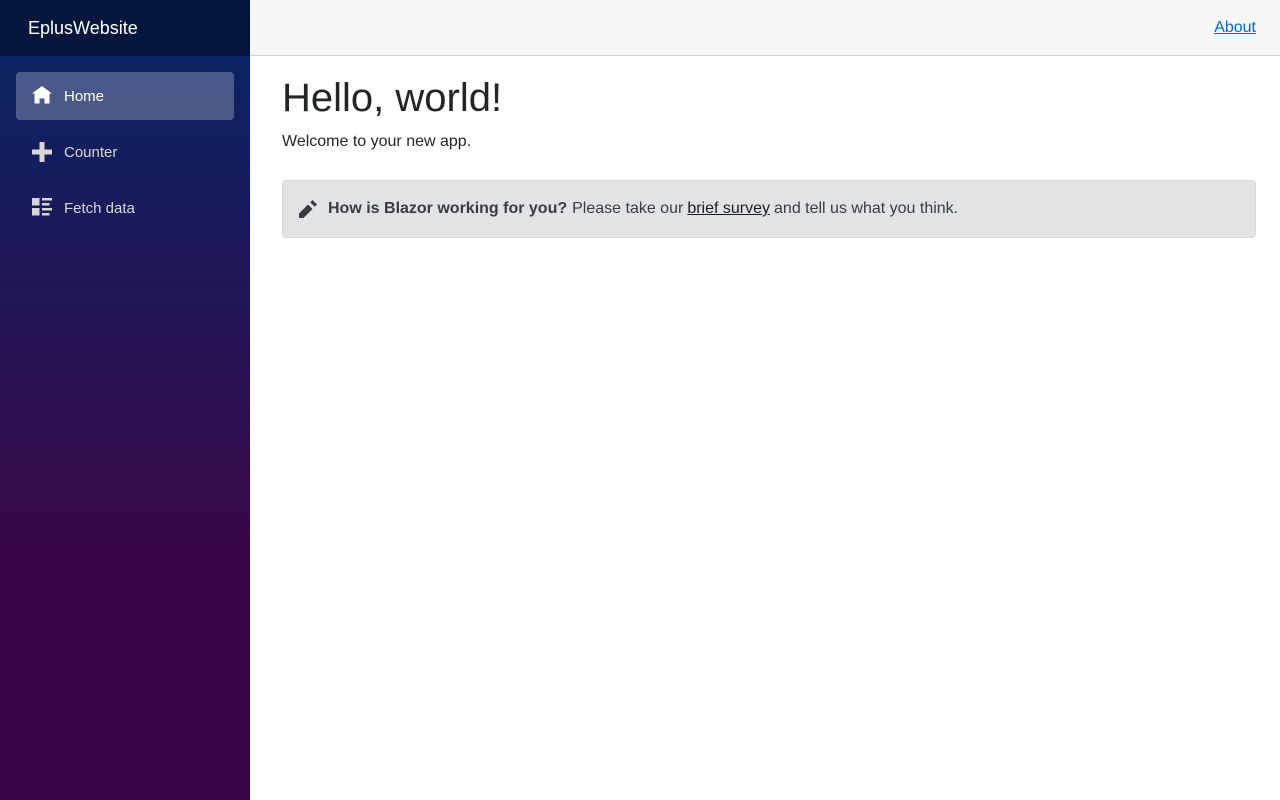 The image size is (1280, 800). What do you see at coordinates (377, 141) in the screenshot?
I see `page-subtitle: Welcome to your new app.` at bounding box center [377, 141].